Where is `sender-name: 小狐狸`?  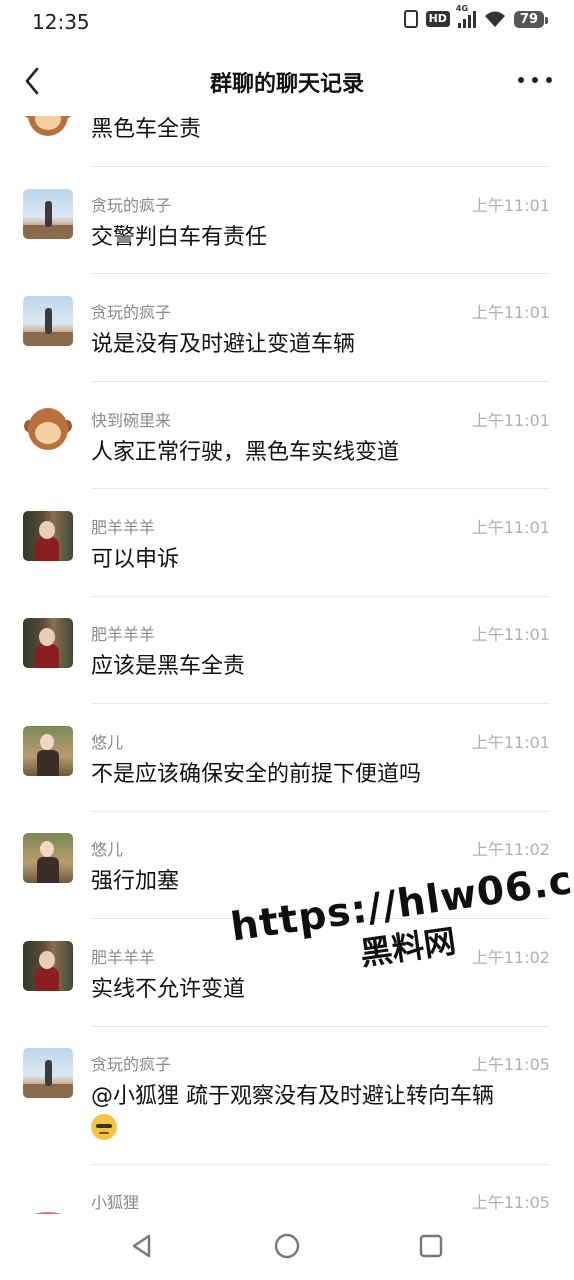
sender-name: 小狐狸 is located at coordinates (115, 1202).